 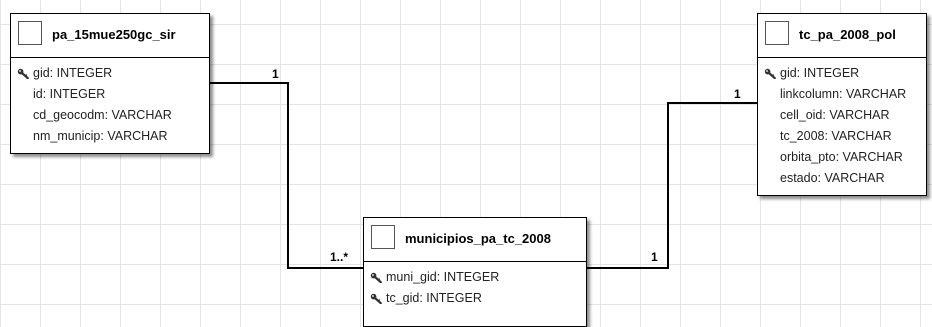 I want to click on column-row: linkcolumn: VARCHAR, so click(x=842, y=94).